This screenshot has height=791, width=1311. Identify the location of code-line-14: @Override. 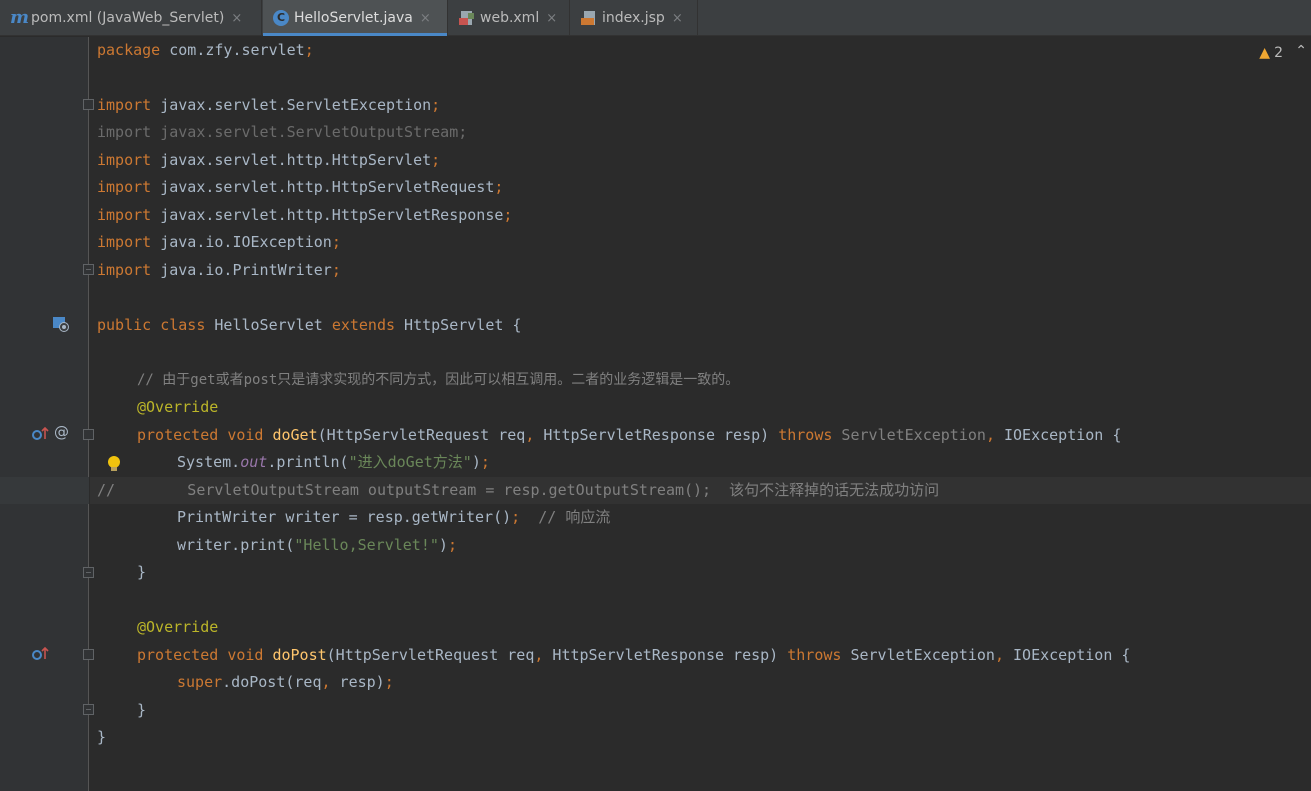
(178, 407).